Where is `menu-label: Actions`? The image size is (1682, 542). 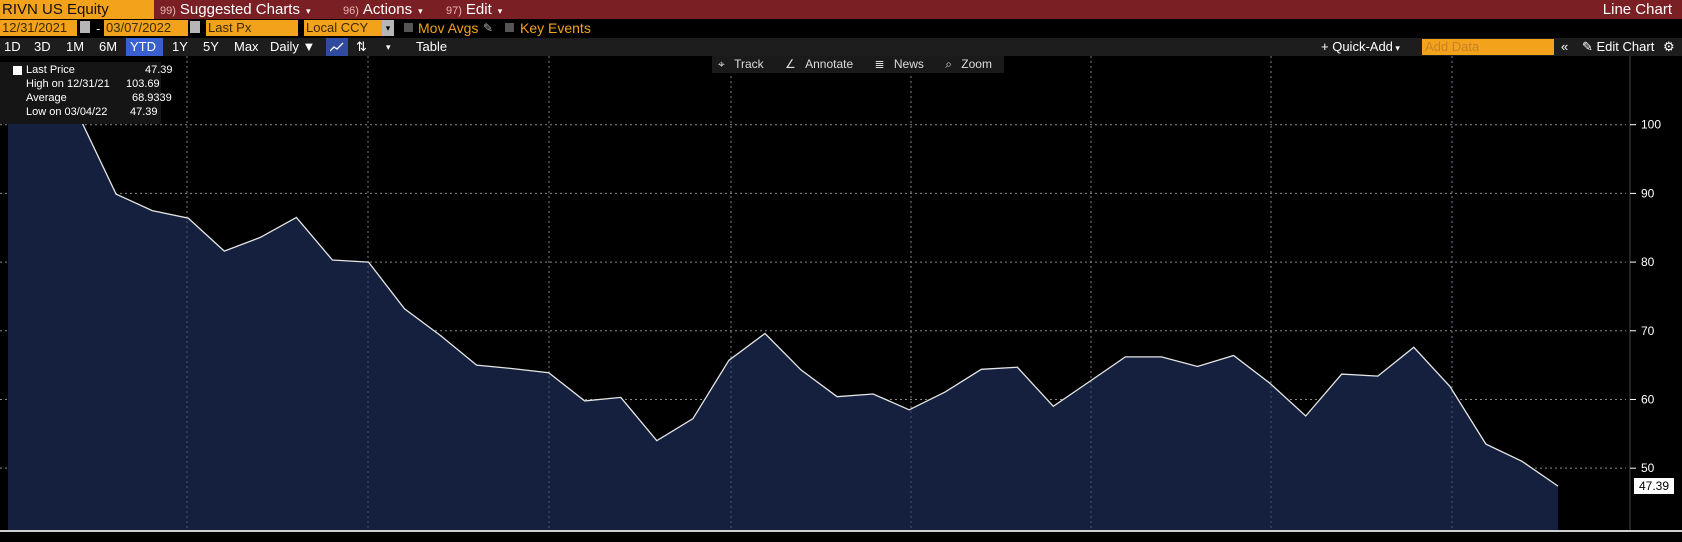
menu-label: Actions is located at coordinates (387, 9).